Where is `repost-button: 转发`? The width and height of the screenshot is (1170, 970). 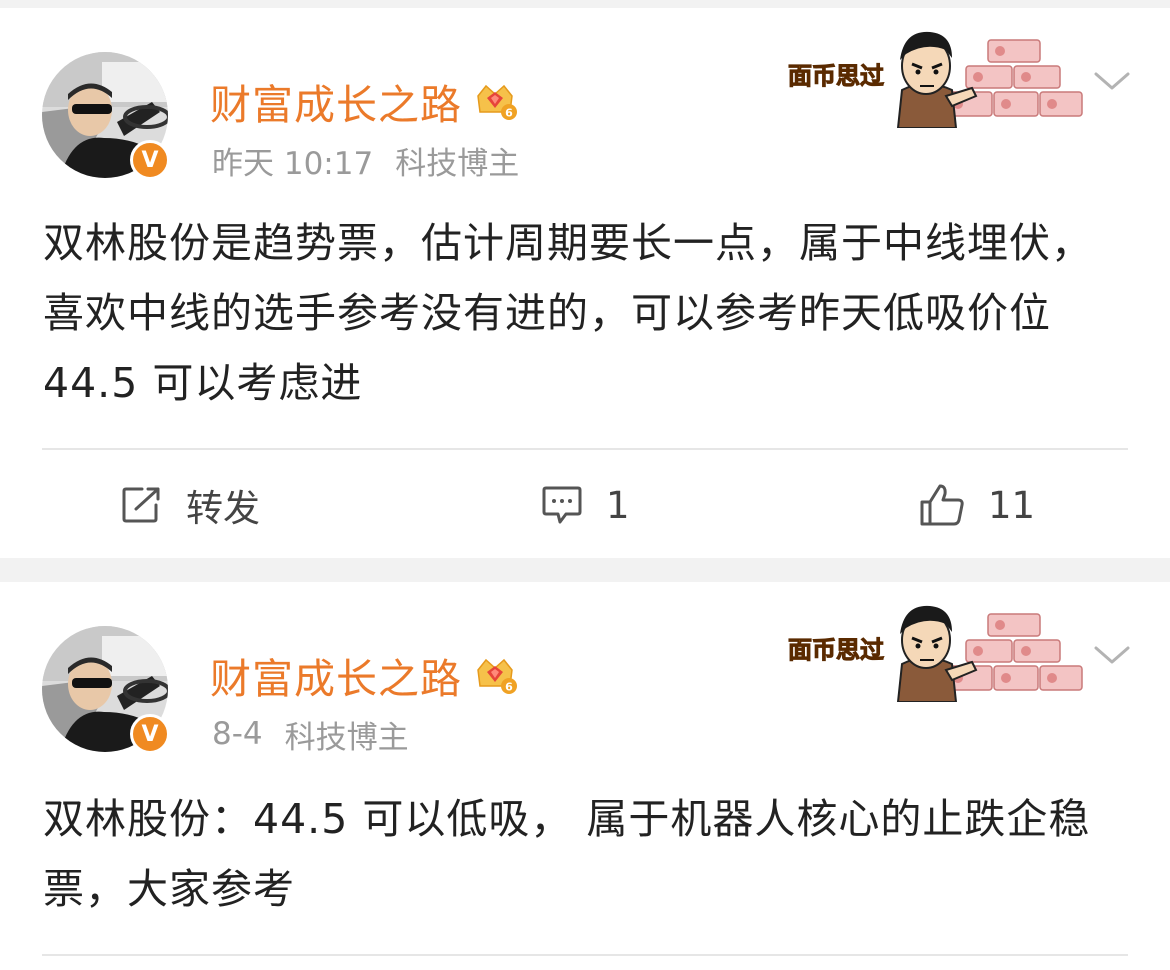 repost-button: 转发 is located at coordinates (190, 505).